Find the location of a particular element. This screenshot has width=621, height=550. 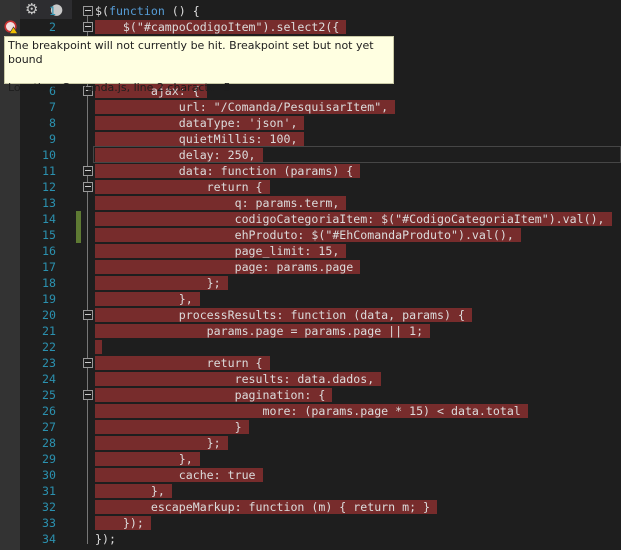

line-number: 25 is located at coordinates (49, 395).